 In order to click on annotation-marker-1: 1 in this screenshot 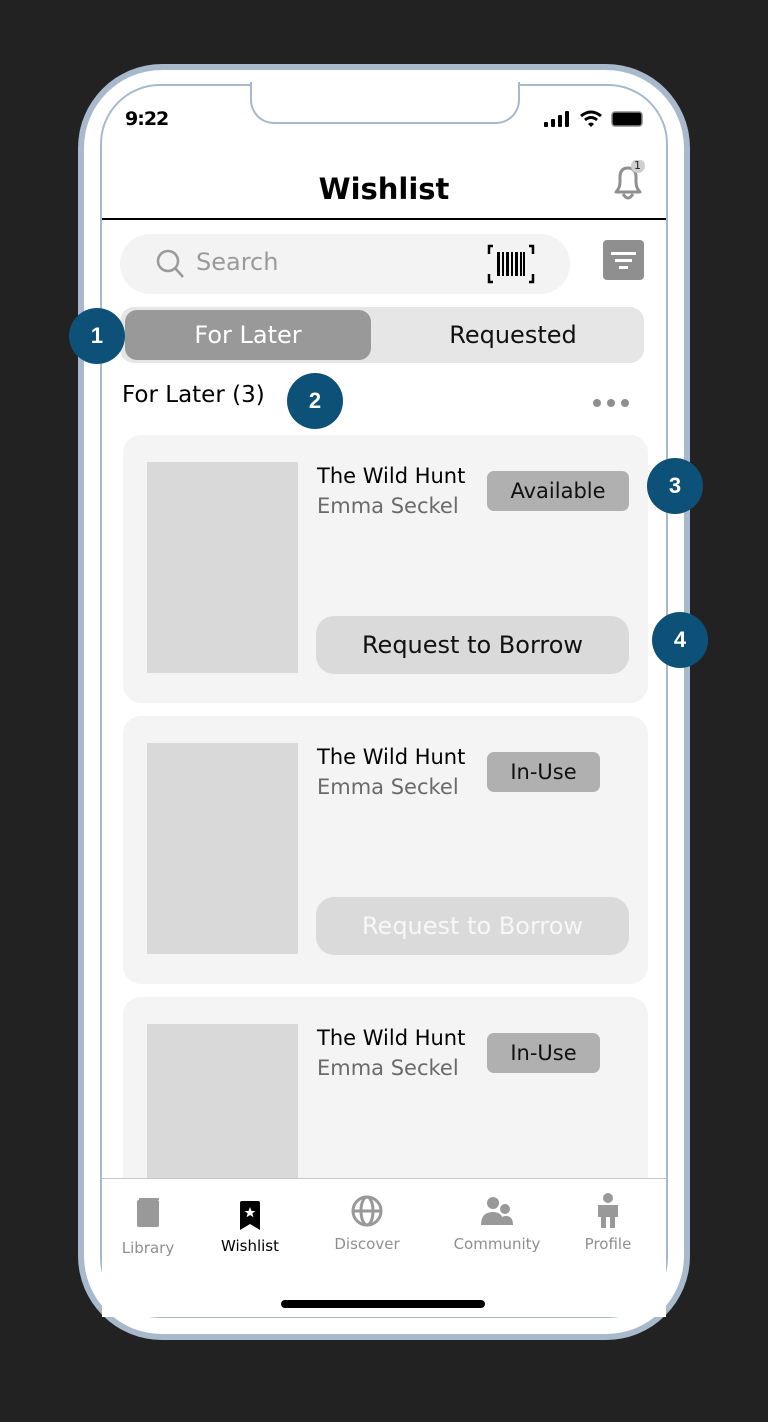, I will do `click(97, 336)`.